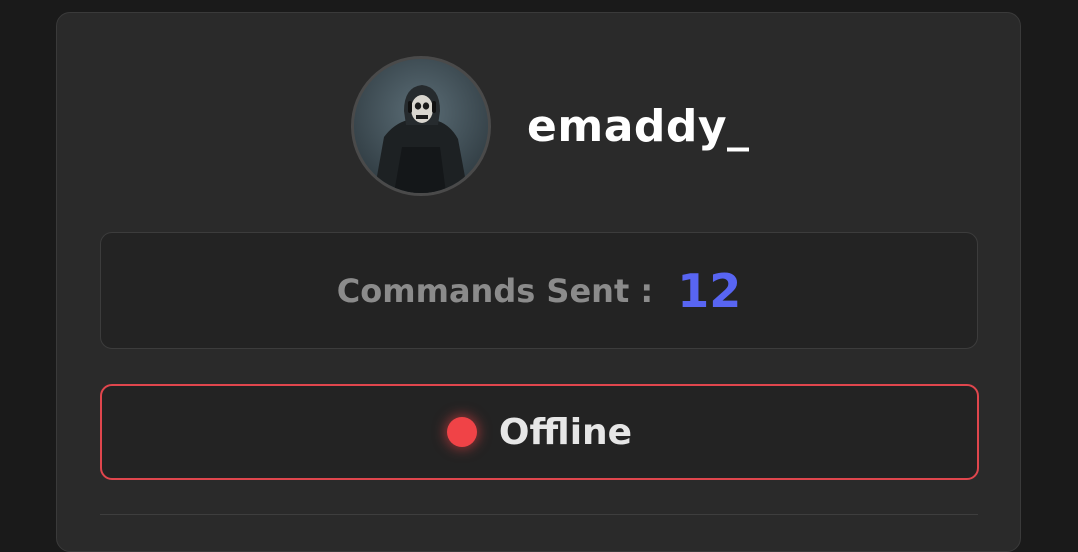 Image resolution: width=1078 pixels, height=552 pixels. Describe the element at coordinates (495, 290) in the screenshot. I see `commands-sent-label: Commands Sent :` at that location.